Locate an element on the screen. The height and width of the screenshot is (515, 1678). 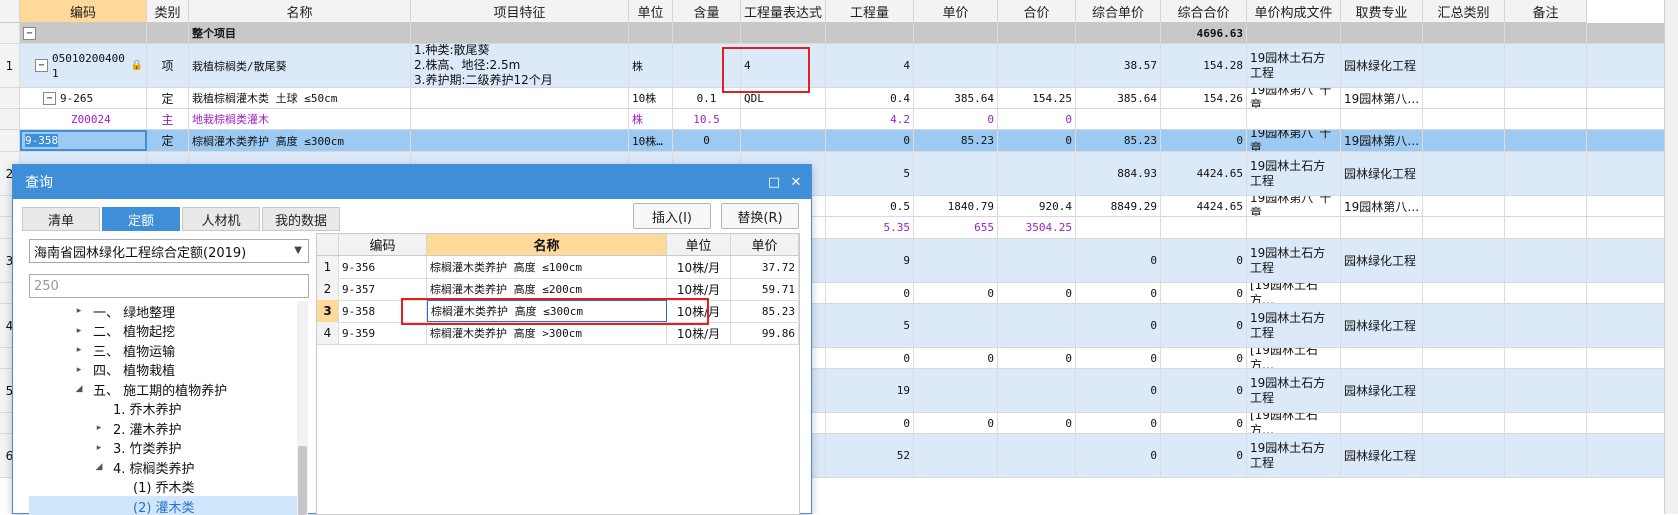
tree-node: ◢4. 棕榈类养护 is located at coordinates (163, 467).